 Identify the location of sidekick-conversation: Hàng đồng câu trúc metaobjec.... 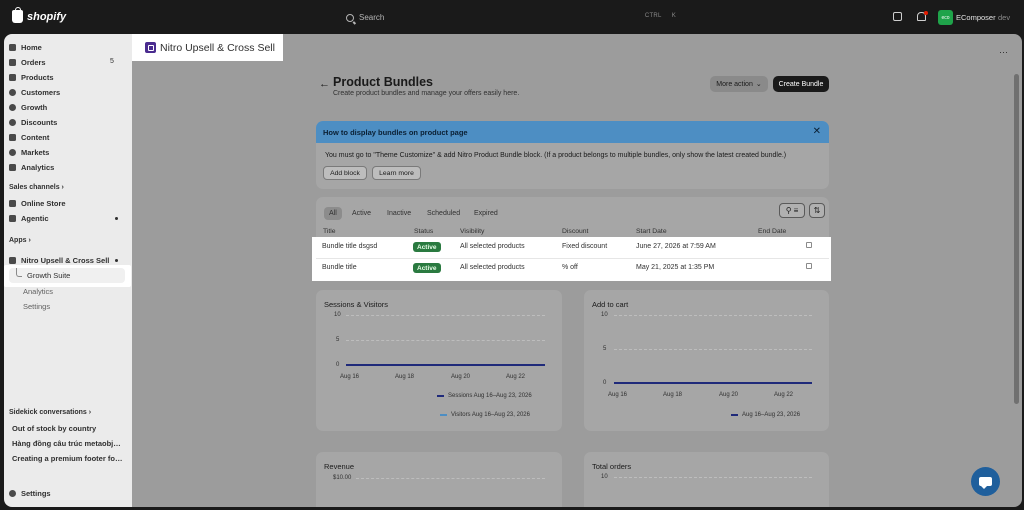
(68, 443).